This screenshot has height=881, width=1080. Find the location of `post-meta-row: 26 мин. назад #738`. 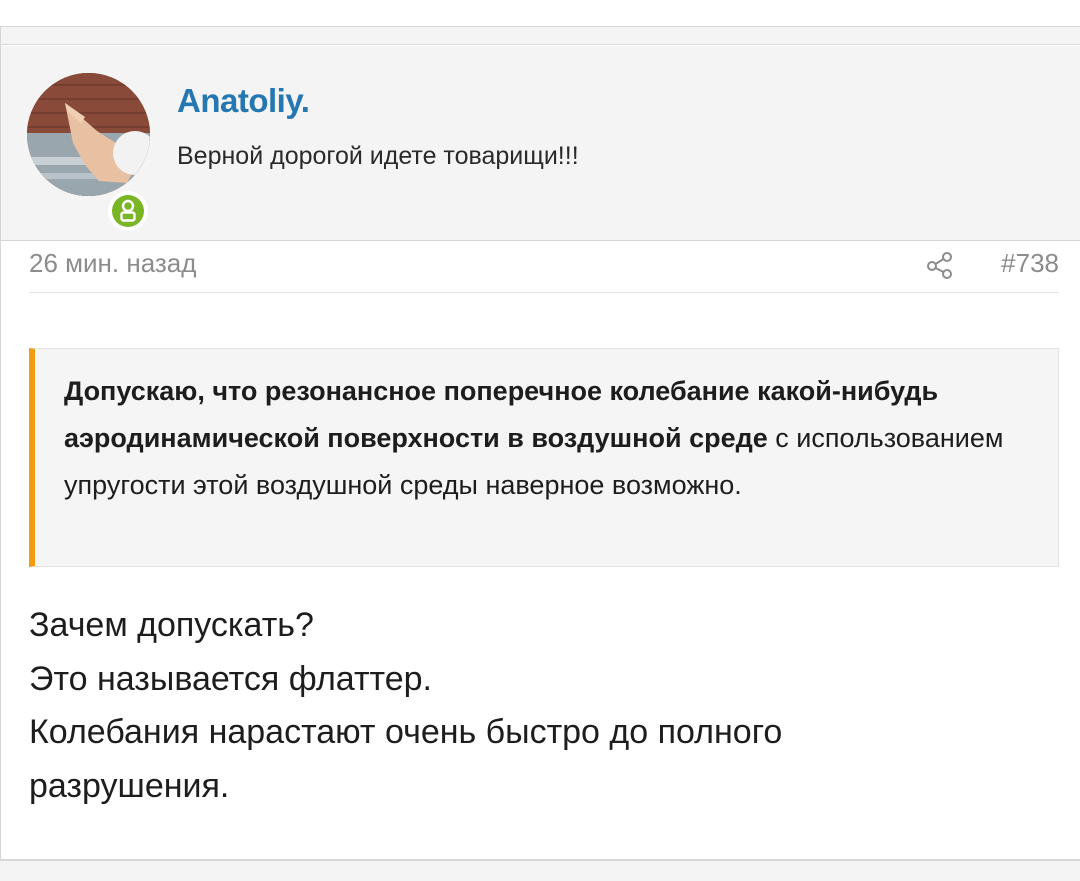

post-meta-row: 26 мин. назад #738 is located at coordinates (544, 264).